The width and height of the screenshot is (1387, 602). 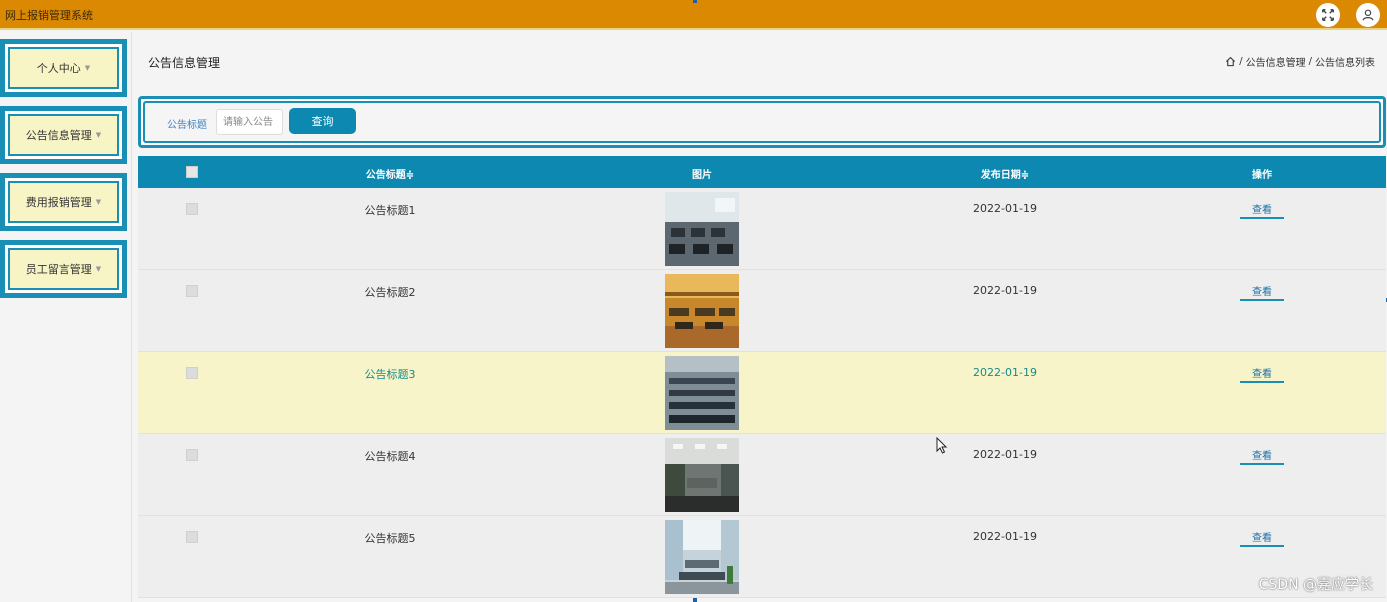 What do you see at coordinates (322, 121) in the screenshot?
I see `search-button: 查询` at bounding box center [322, 121].